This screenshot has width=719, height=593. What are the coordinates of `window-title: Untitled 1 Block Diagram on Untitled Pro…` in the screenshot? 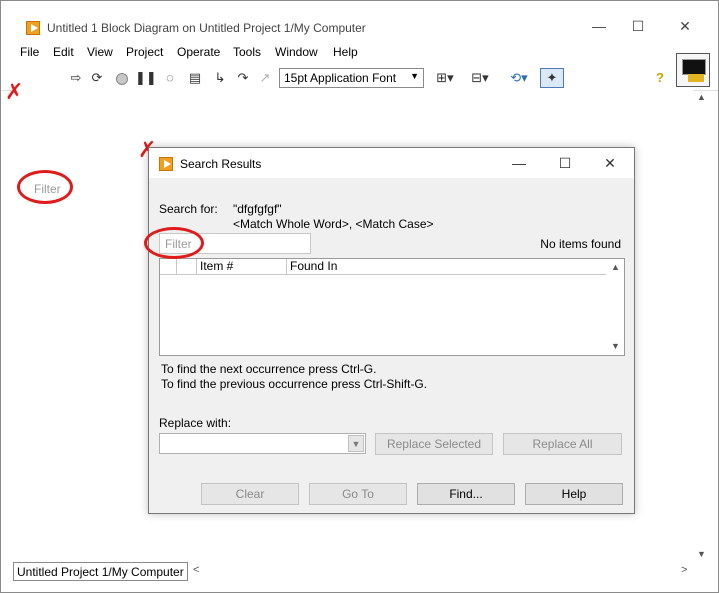 It's located at (206, 28).